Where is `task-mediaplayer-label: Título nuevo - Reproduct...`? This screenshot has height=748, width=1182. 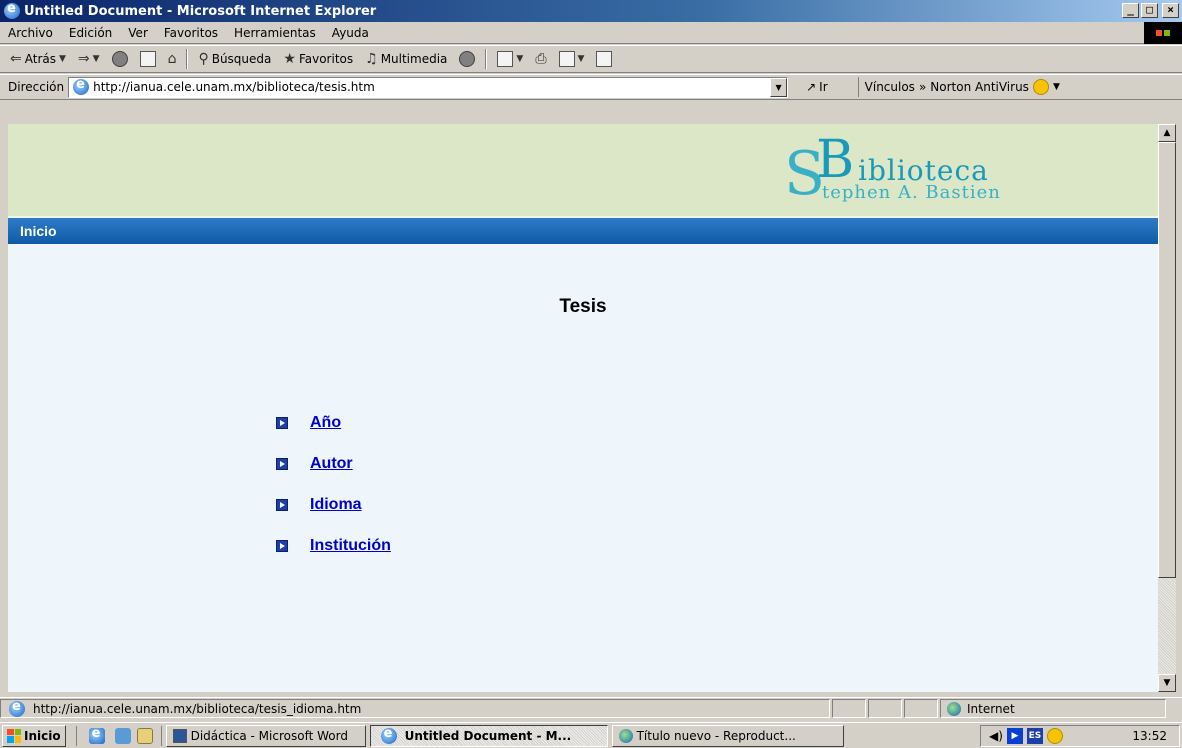 task-mediaplayer-label: Título nuevo - Reproduct... is located at coordinates (716, 735).